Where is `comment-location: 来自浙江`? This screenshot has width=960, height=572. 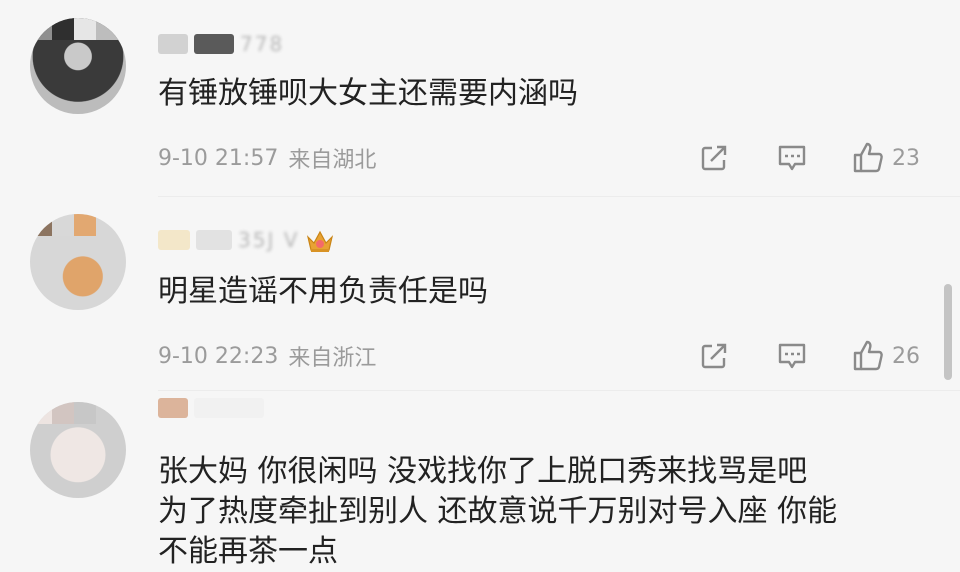
comment-location: 来自浙江 is located at coordinates (332, 358).